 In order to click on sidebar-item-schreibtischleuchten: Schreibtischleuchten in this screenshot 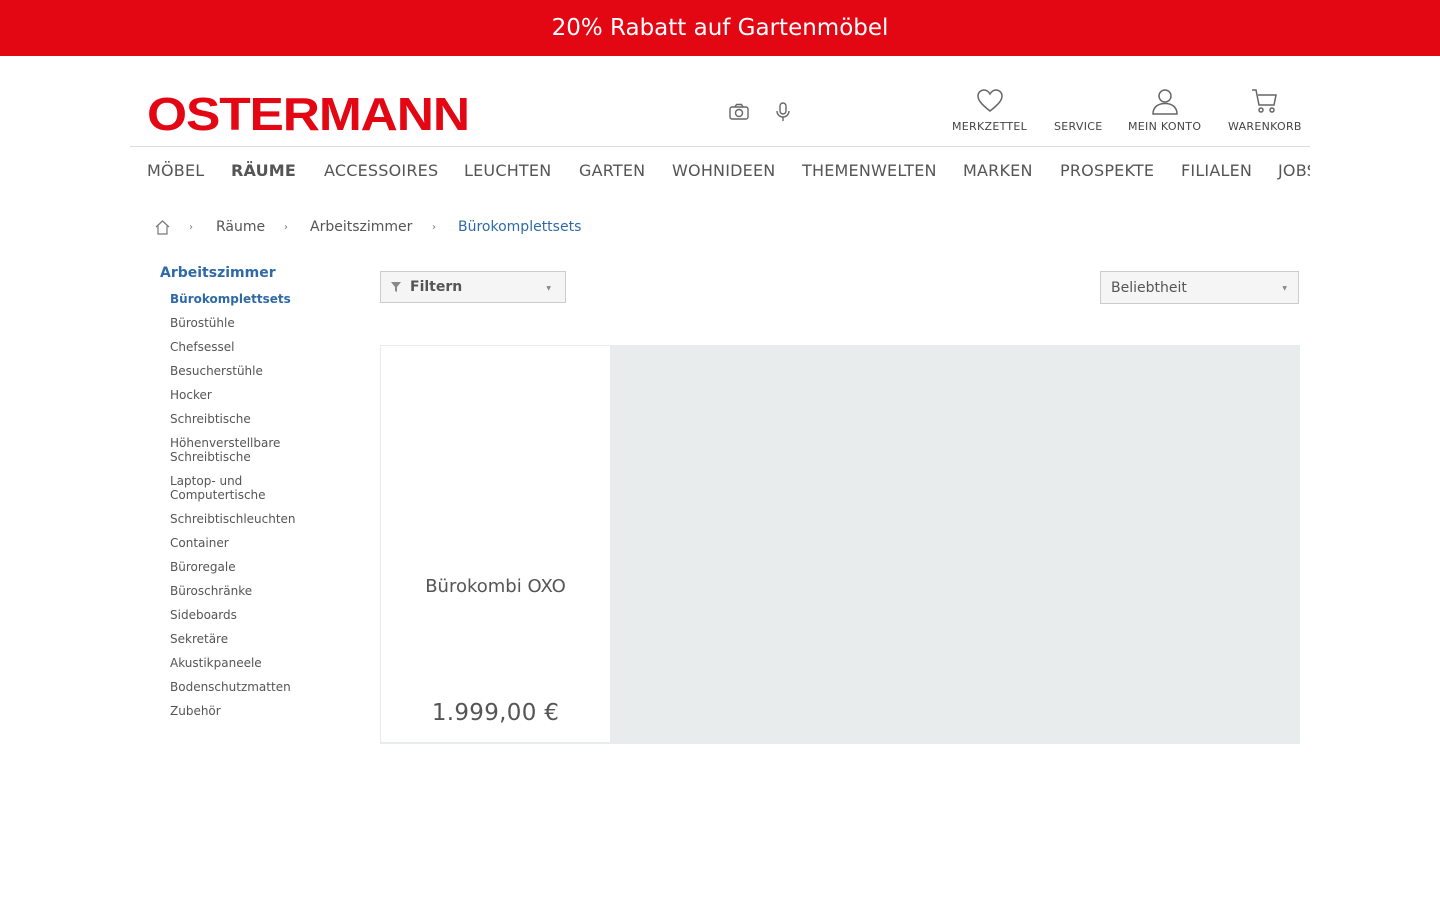, I will do `click(250, 519)`.